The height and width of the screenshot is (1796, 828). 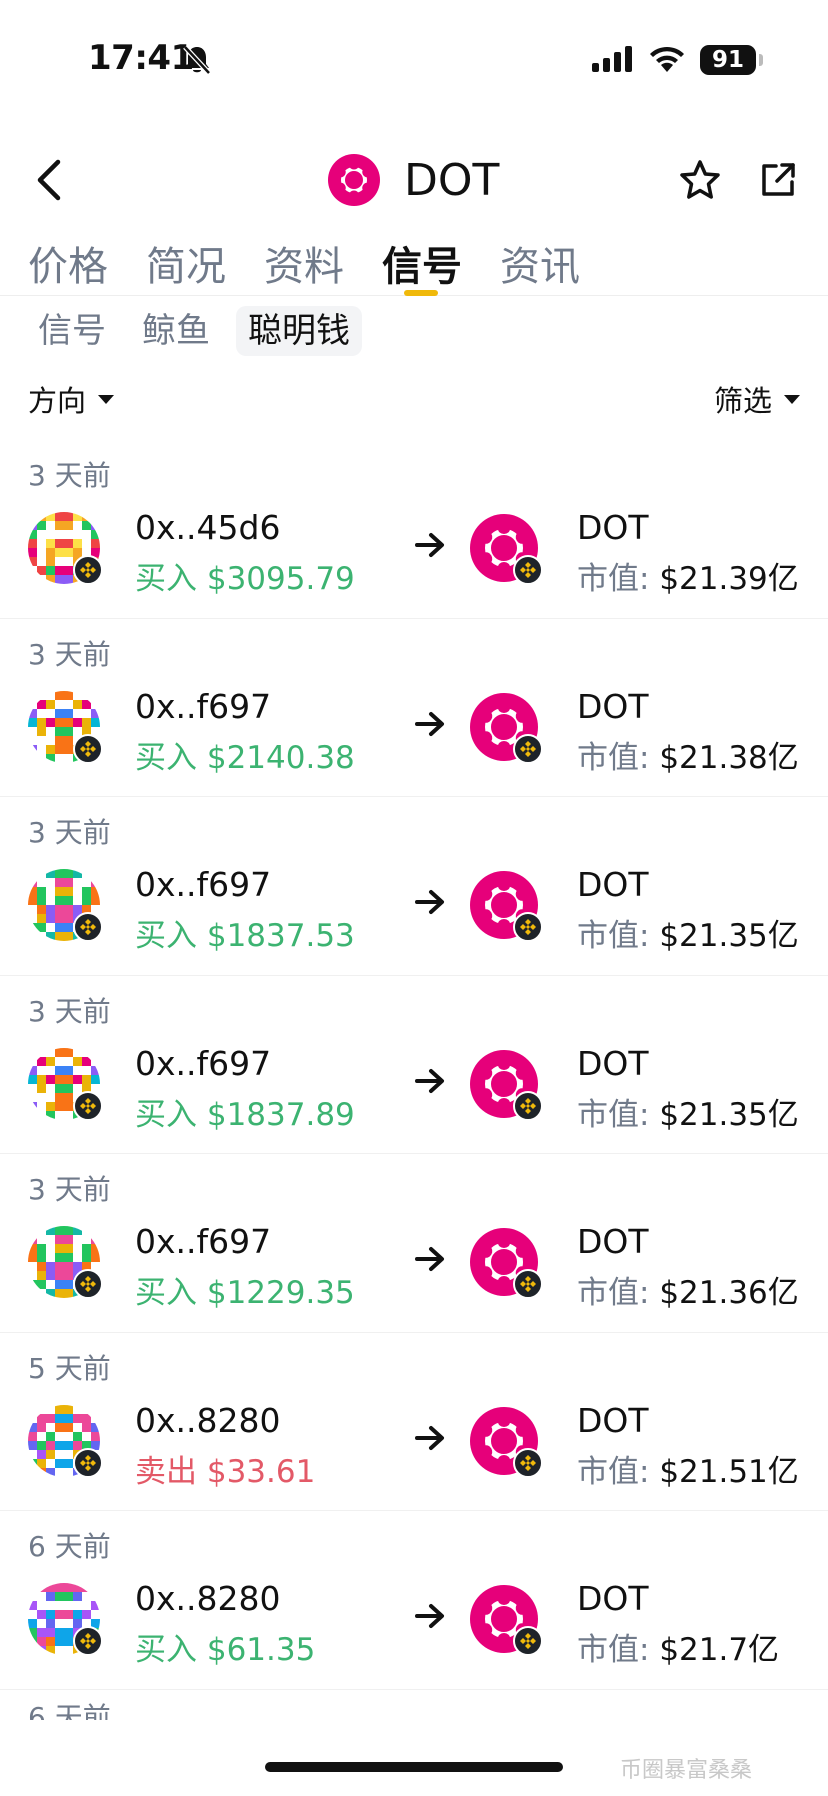 I want to click on active-tab-indicator, so click(x=421, y=293).